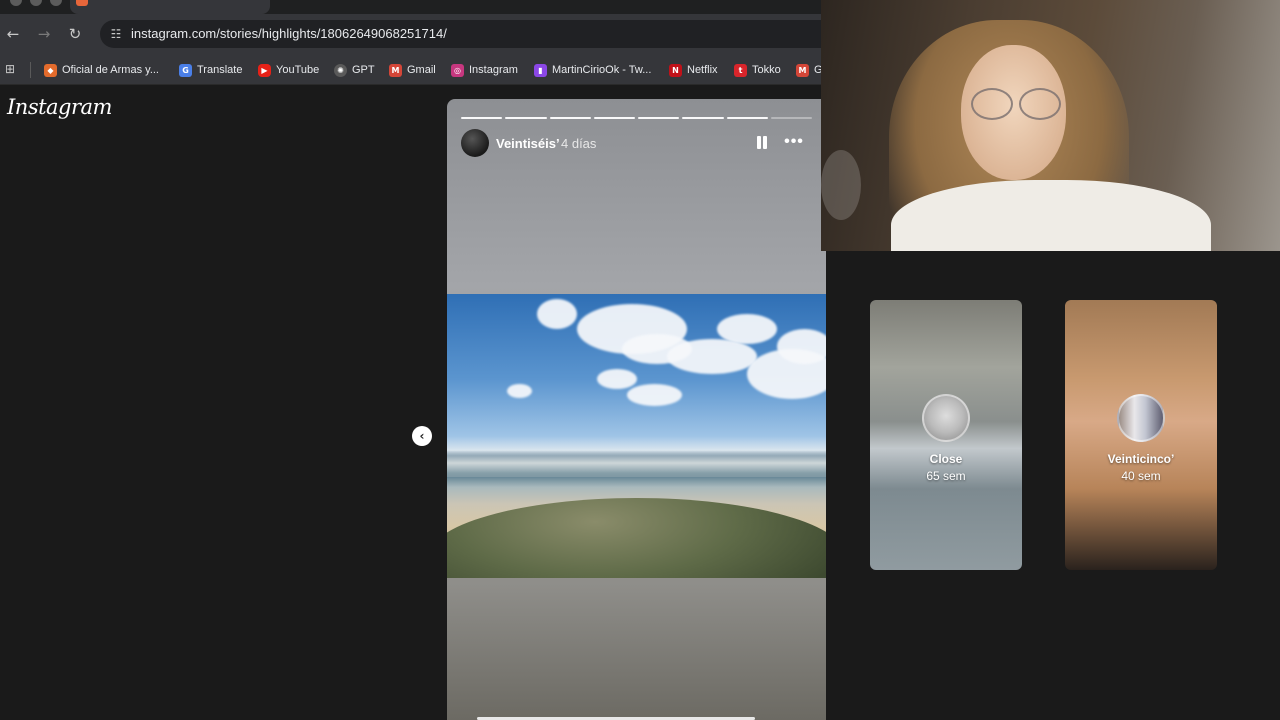  Describe the element at coordinates (702, 70) in the screenshot. I see `bookmark-label: Netflix` at that location.